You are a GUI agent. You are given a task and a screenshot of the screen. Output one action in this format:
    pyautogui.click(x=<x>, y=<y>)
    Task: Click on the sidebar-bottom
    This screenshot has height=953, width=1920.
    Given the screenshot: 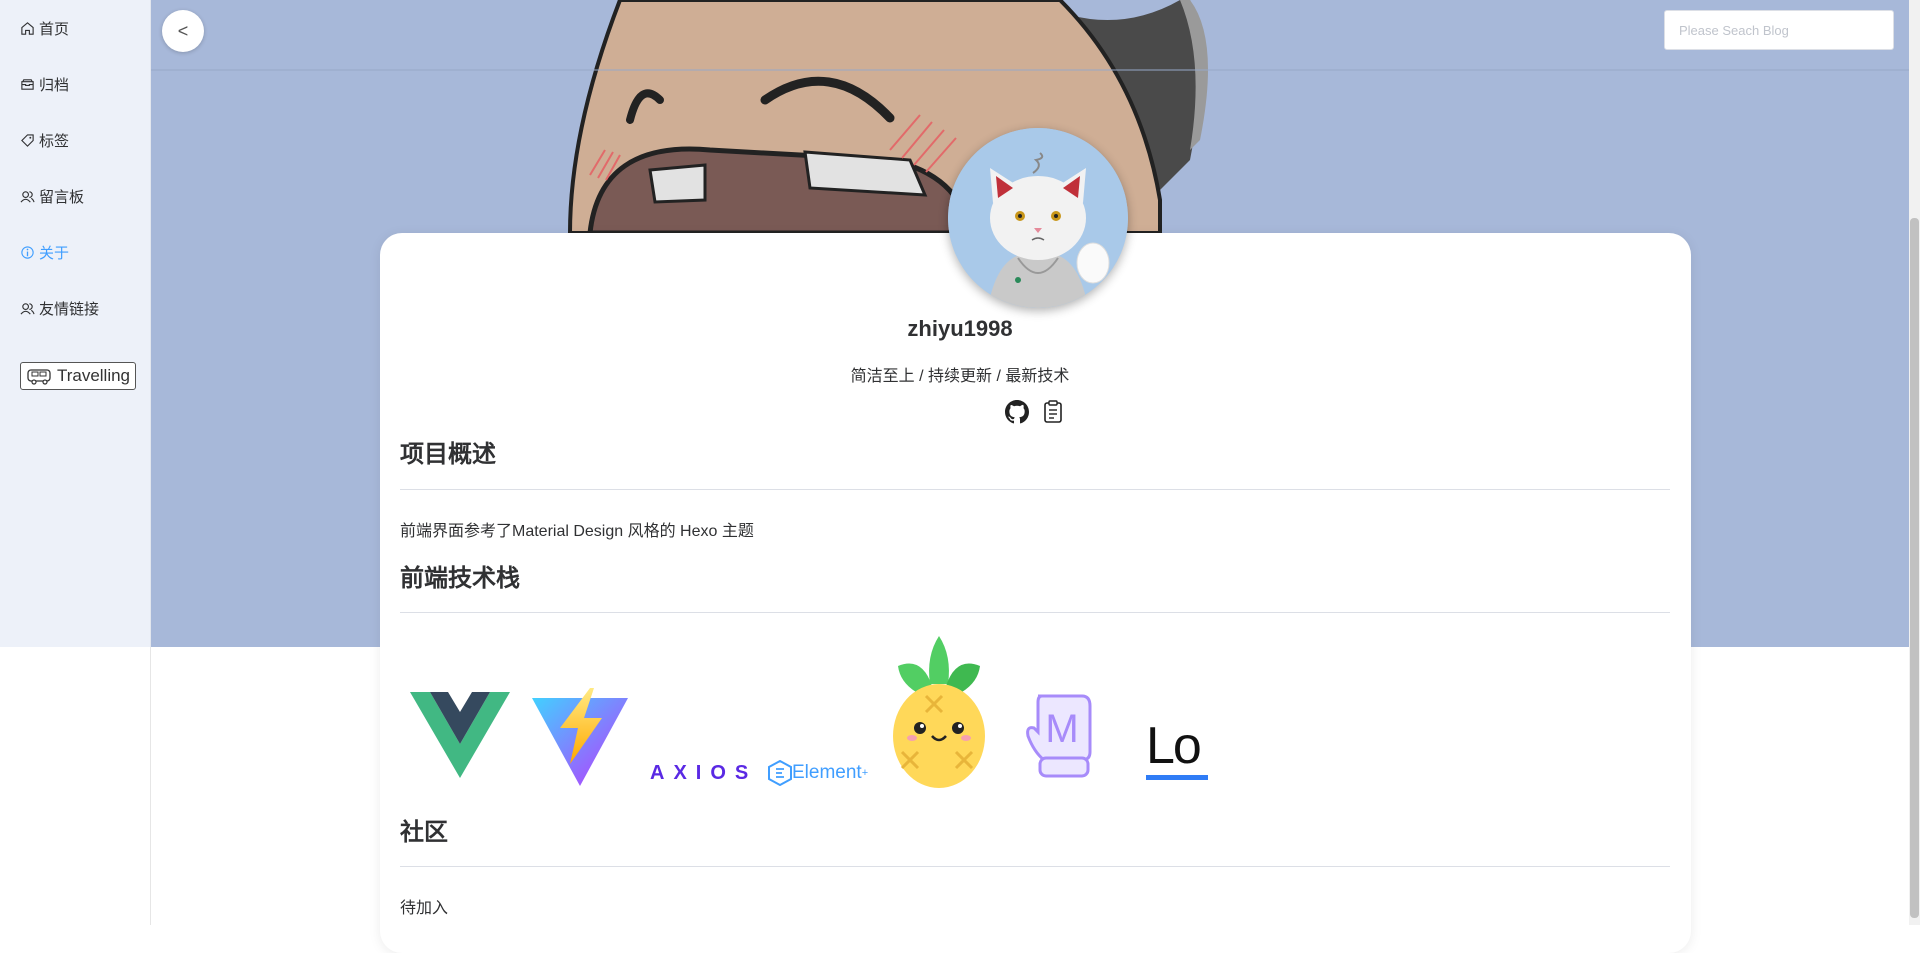 What is the action you would take?
    pyautogui.click(x=75, y=786)
    